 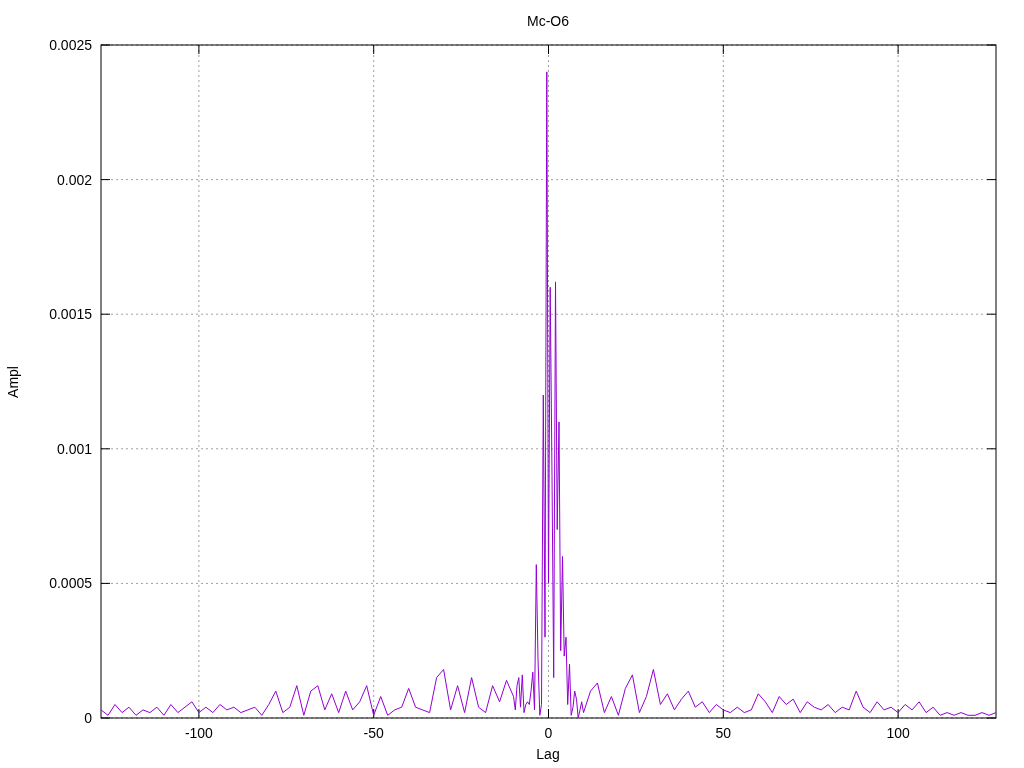 What do you see at coordinates (198, 733) in the screenshot?
I see `x-tick-label: -100` at bounding box center [198, 733].